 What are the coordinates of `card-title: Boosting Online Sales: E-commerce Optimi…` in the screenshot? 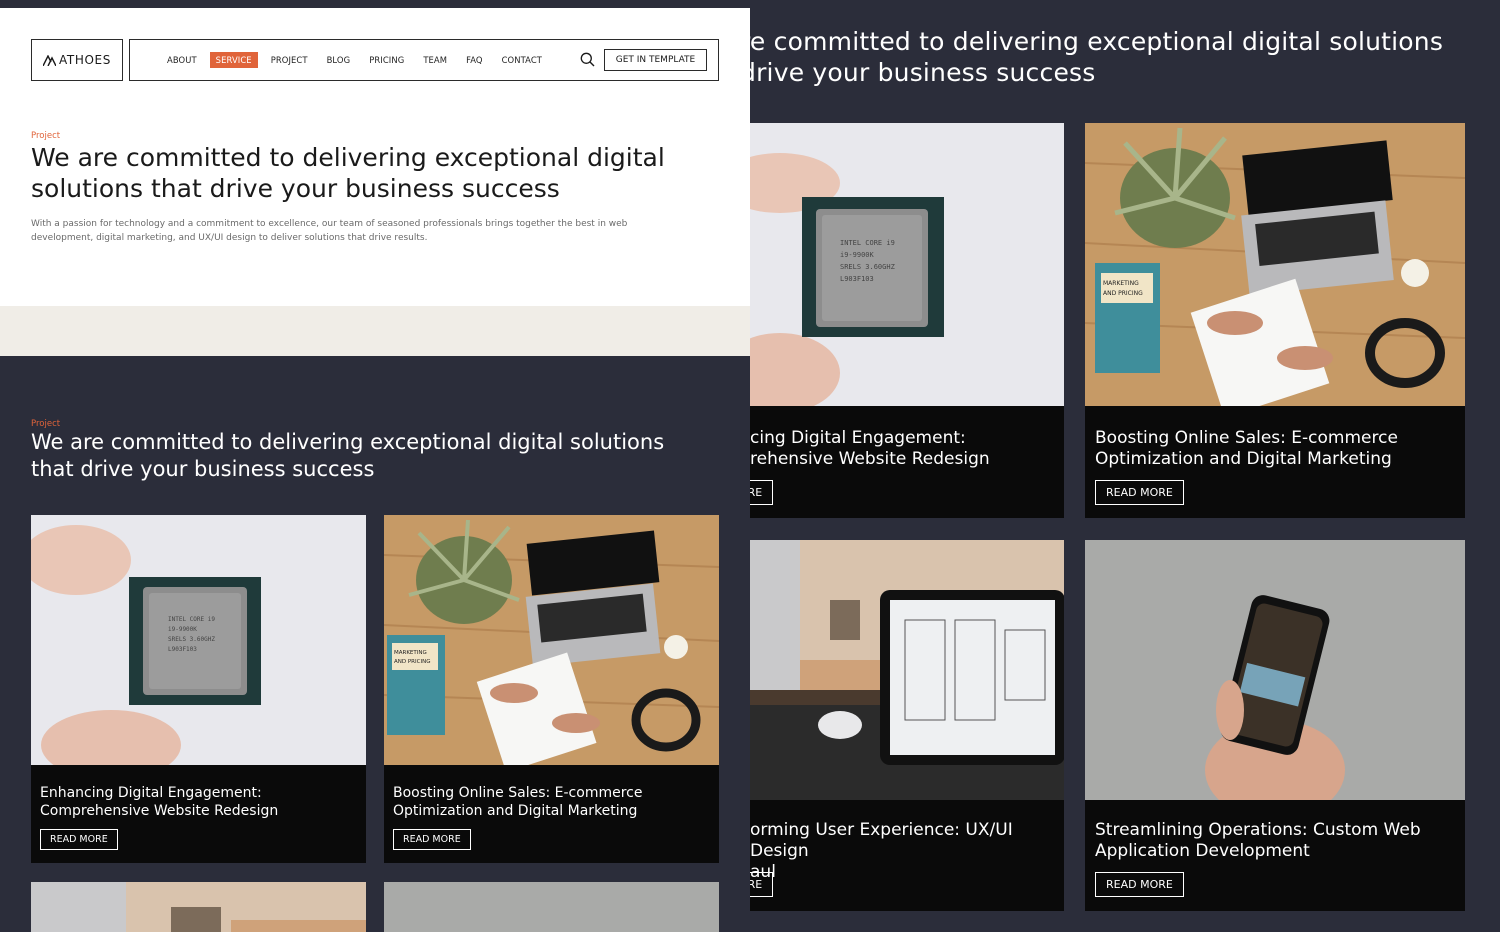 It's located at (518, 802).